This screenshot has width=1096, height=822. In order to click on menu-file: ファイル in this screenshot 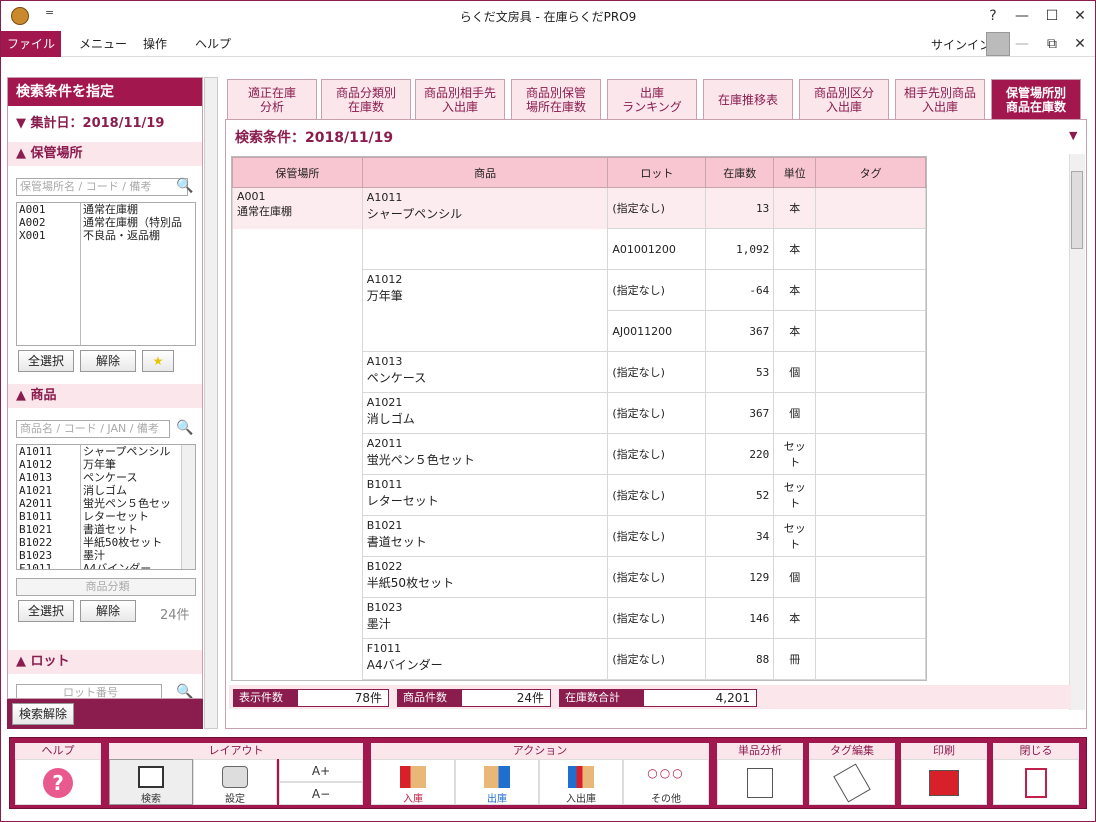, I will do `click(31, 44)`.